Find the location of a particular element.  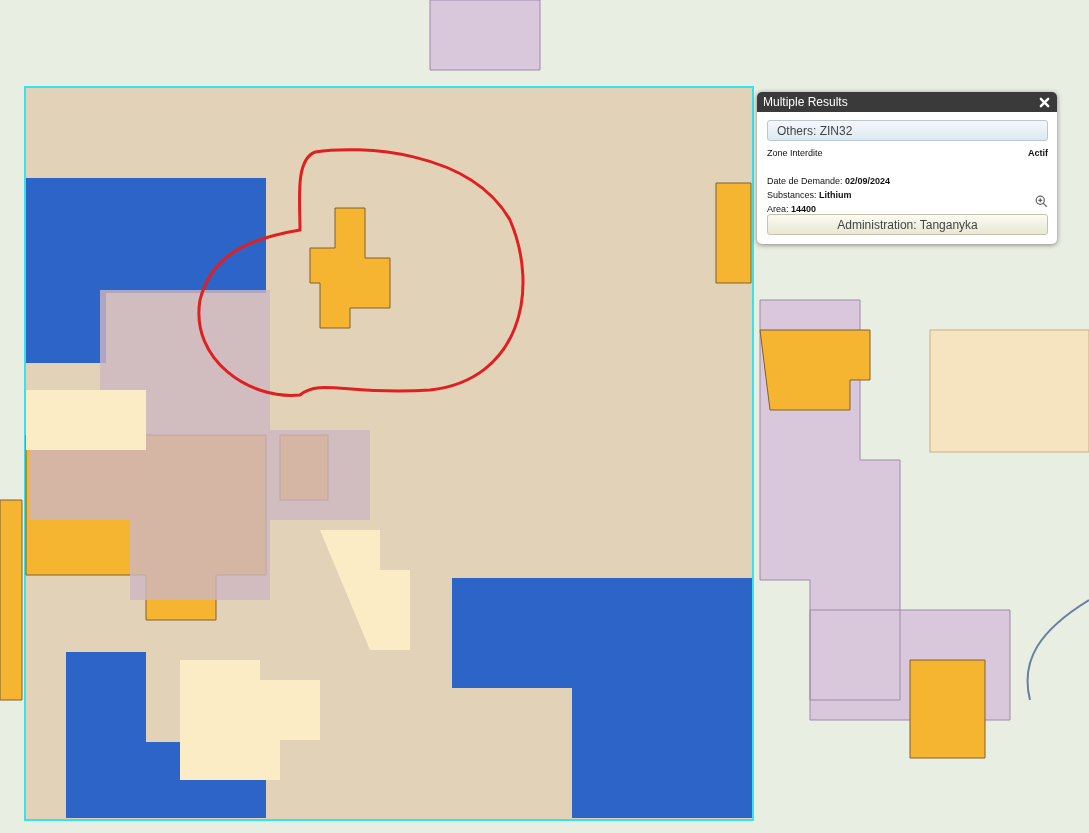

result-button: Others: ZIN32 is located at coordinates (907, 130).